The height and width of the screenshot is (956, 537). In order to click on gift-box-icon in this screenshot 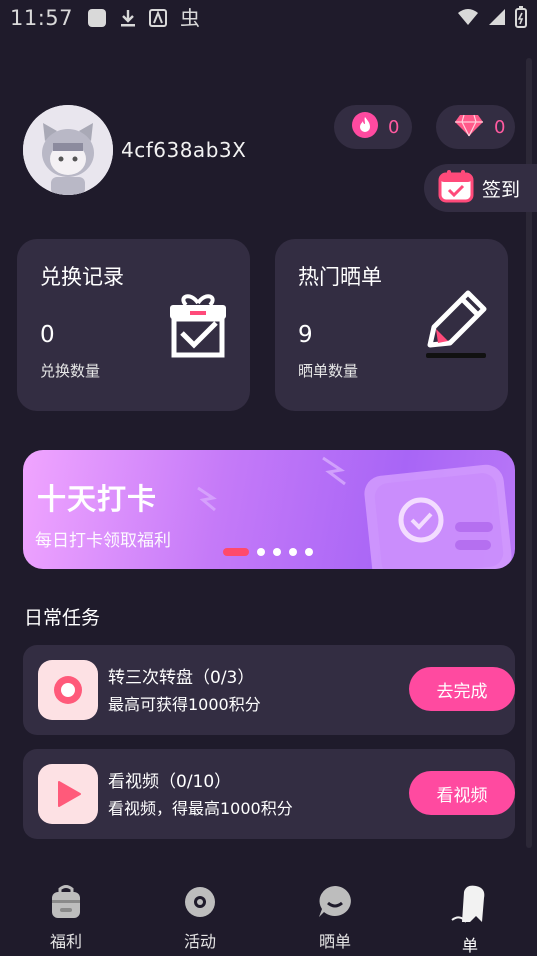, I will do `click(198, 327)`.